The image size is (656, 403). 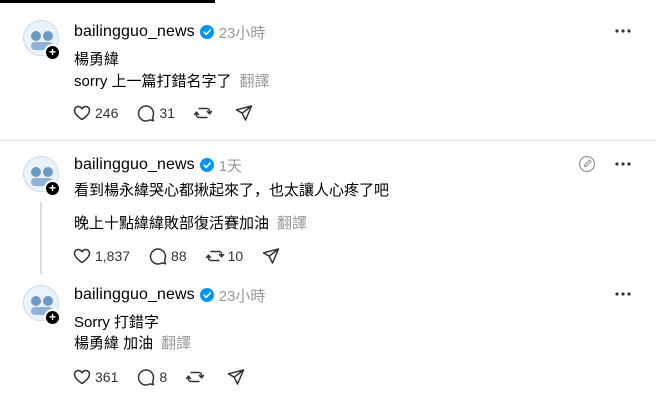 I want to click on post-text-line: sorry 上一篇打錯名字了 翻譯, so click(x=172, y=80).